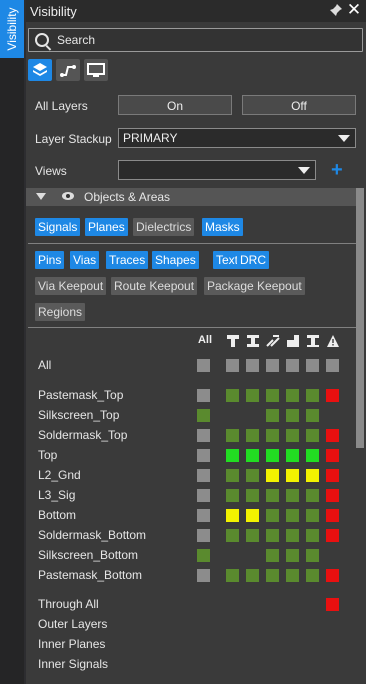 The width and height of the screenshot is (366, 684). What do you see at coordinates (71, 286) in the screenshot?
I see `chip-via-keepout: Via Keepout` at bounding box center [71, 286].